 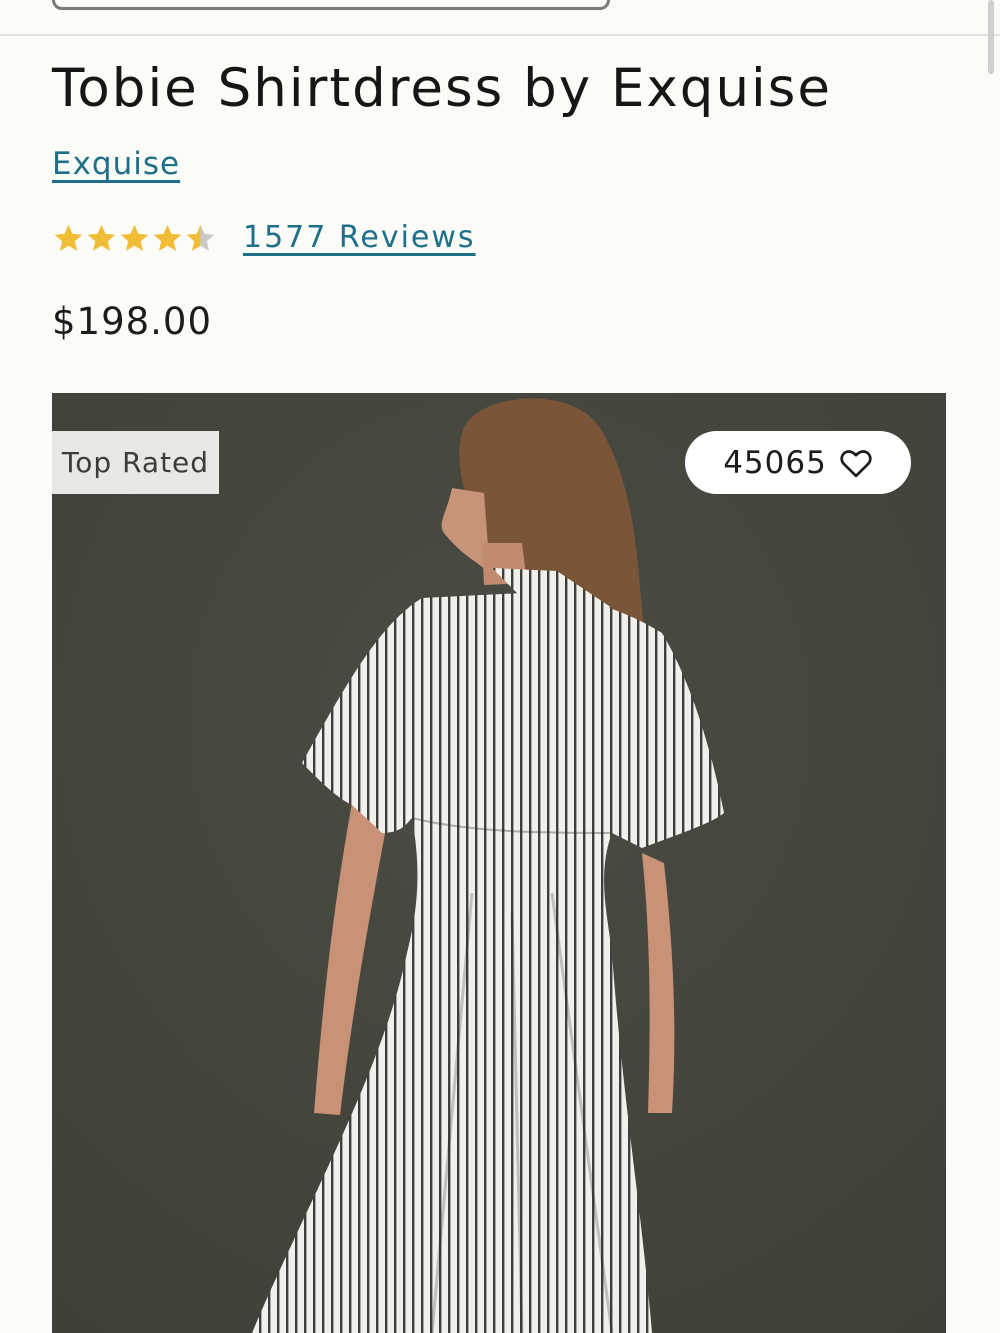 I want to click on brand-link: Exquise, so click(x=116, y=164).